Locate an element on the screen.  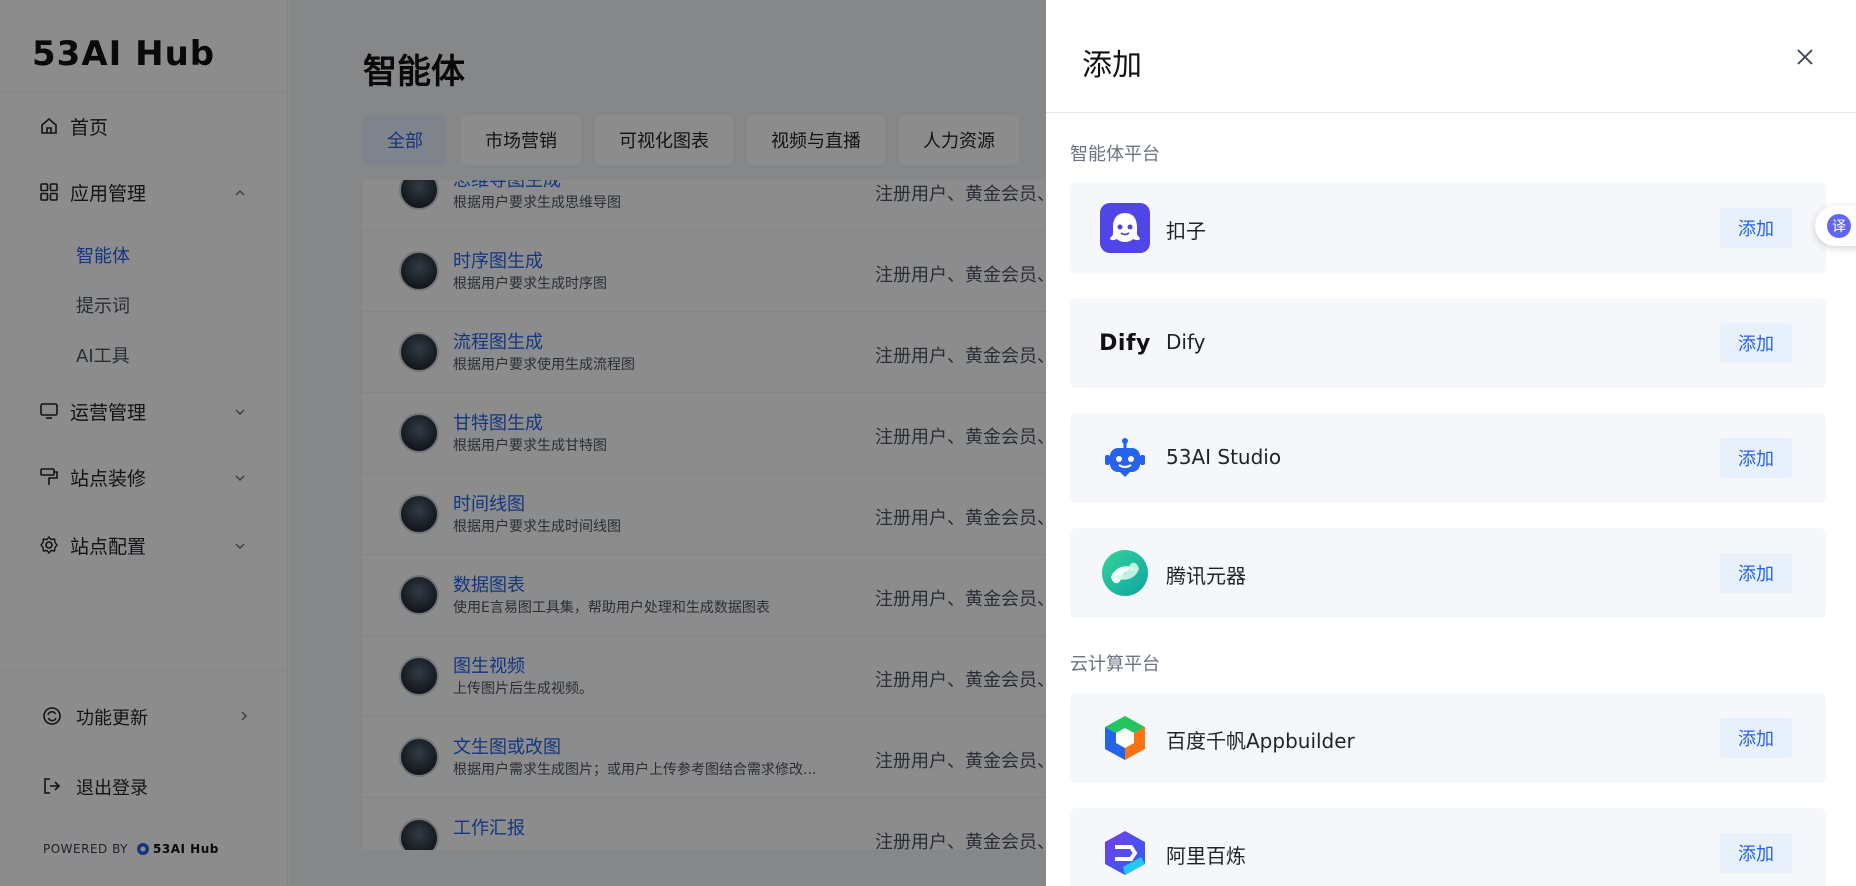
drawer-title: 添加 is located at coordinates (1112, 65).